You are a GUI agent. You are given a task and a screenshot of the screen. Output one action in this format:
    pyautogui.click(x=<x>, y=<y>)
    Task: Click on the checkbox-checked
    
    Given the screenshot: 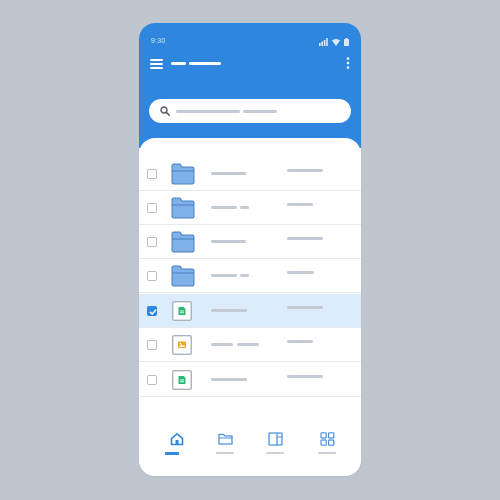 What is the action you would take?
    pyautogui.click(x=152, y=311)
    